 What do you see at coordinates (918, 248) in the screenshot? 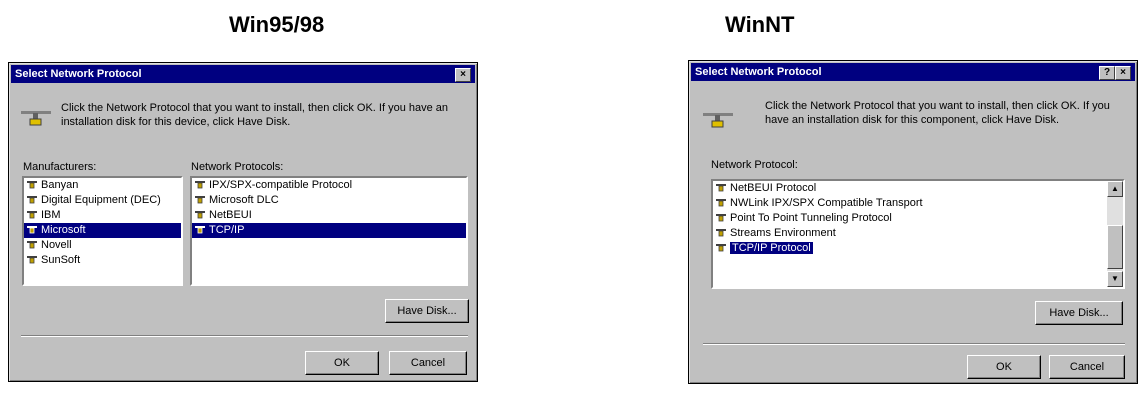
I see `protocol-item-selected: TCP/IP Protocol` at bounding box center [918, 248].